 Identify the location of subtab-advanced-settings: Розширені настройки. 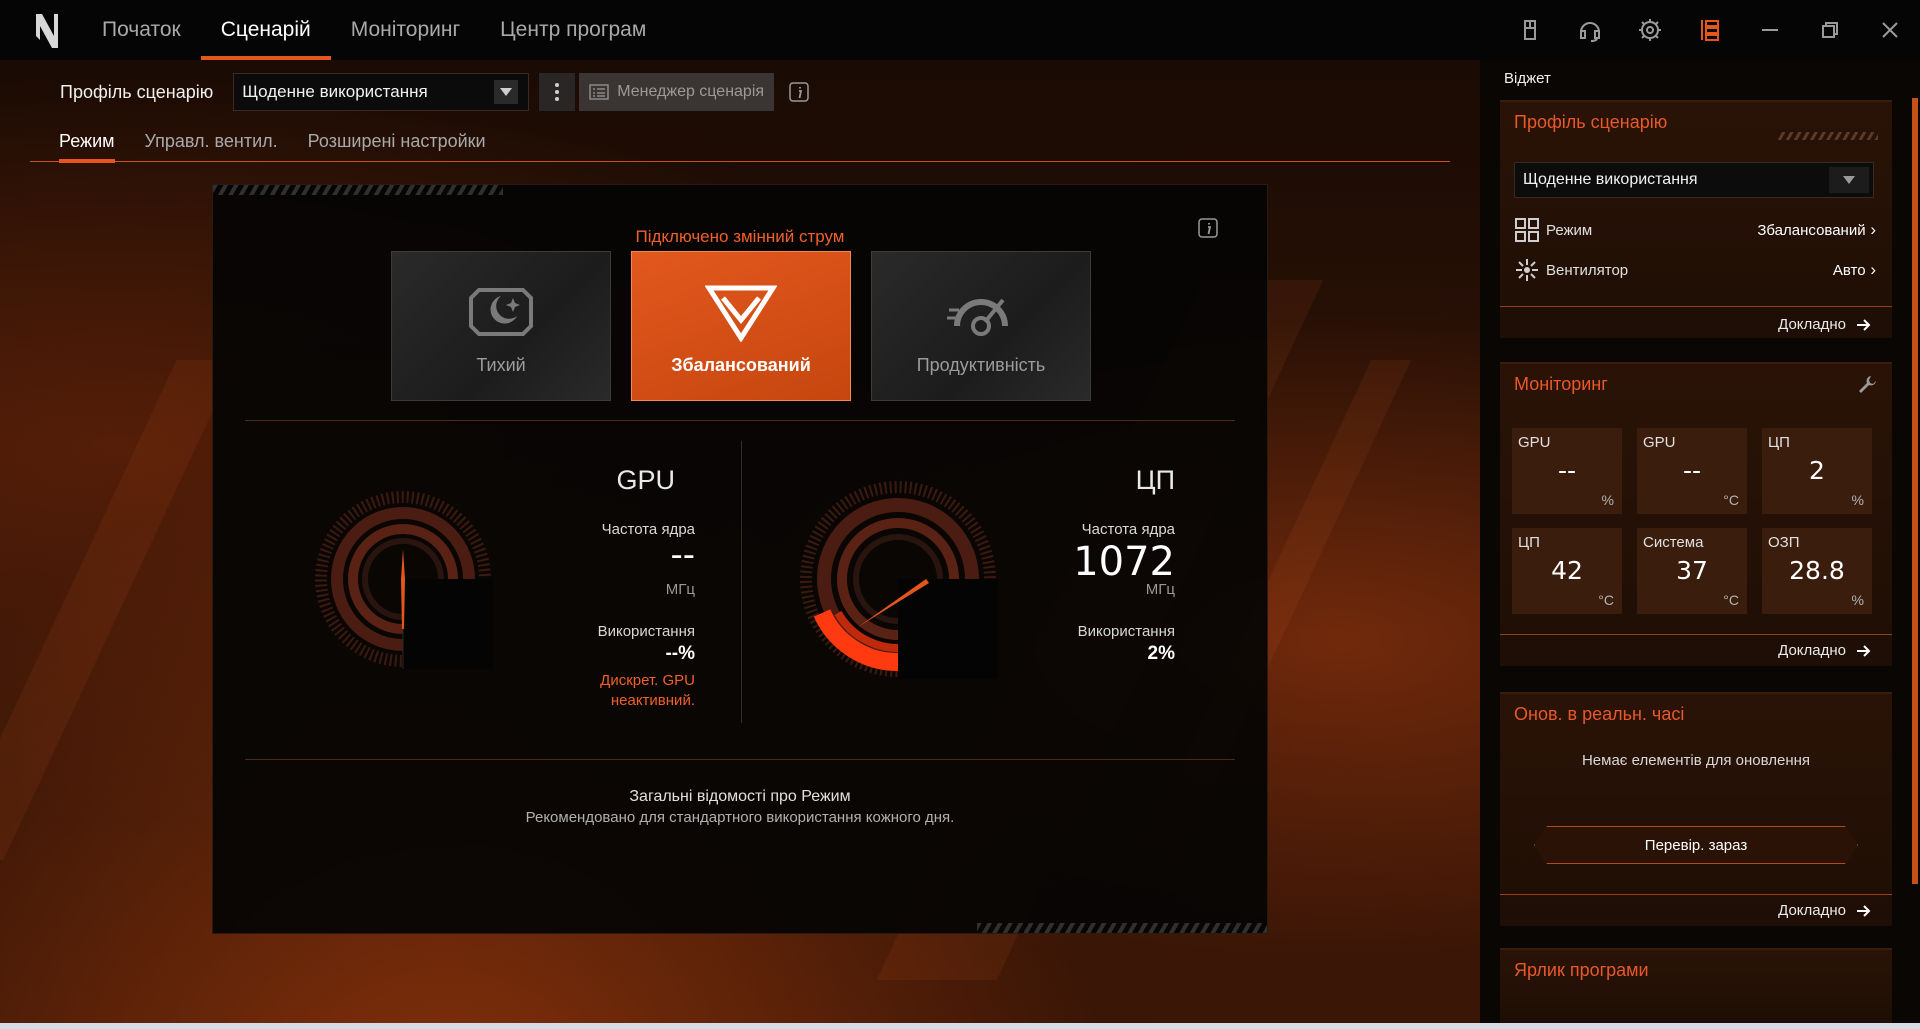
(404, 141).